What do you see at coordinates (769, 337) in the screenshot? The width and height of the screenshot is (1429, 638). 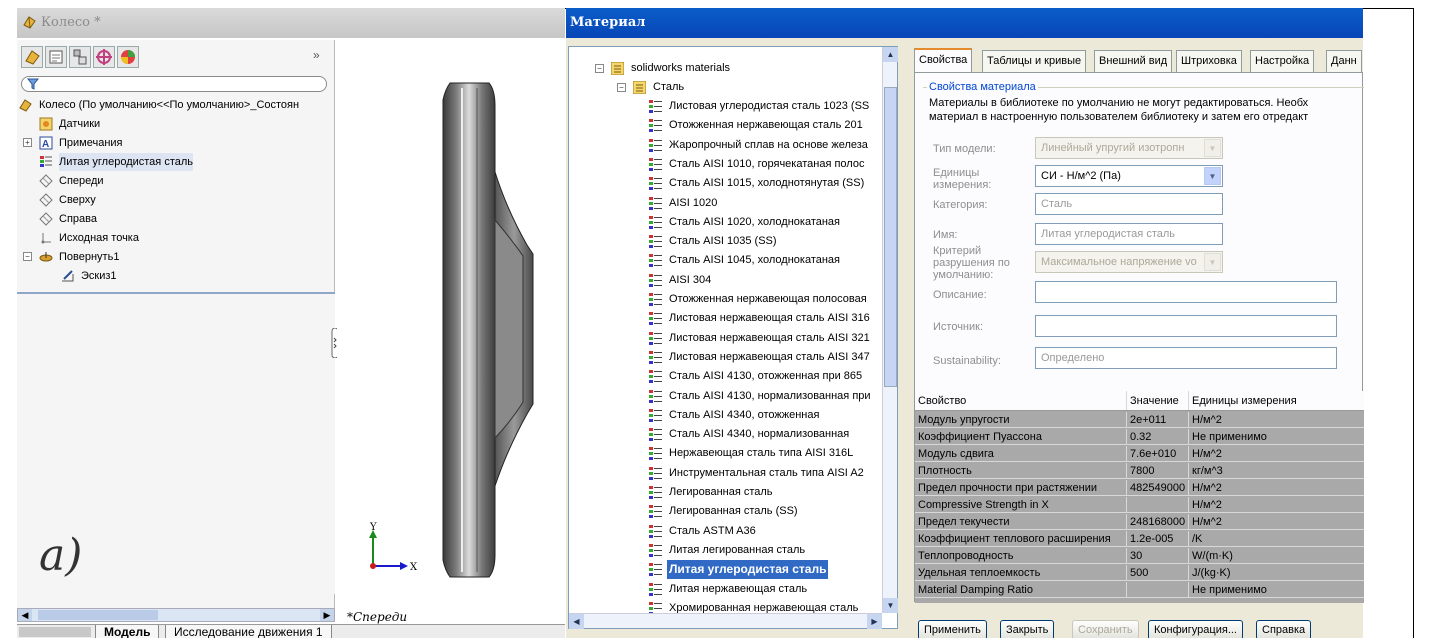 I see `material-label: Листовая нержавеющая сталь AISI 321` at bounding box center [769, 337].